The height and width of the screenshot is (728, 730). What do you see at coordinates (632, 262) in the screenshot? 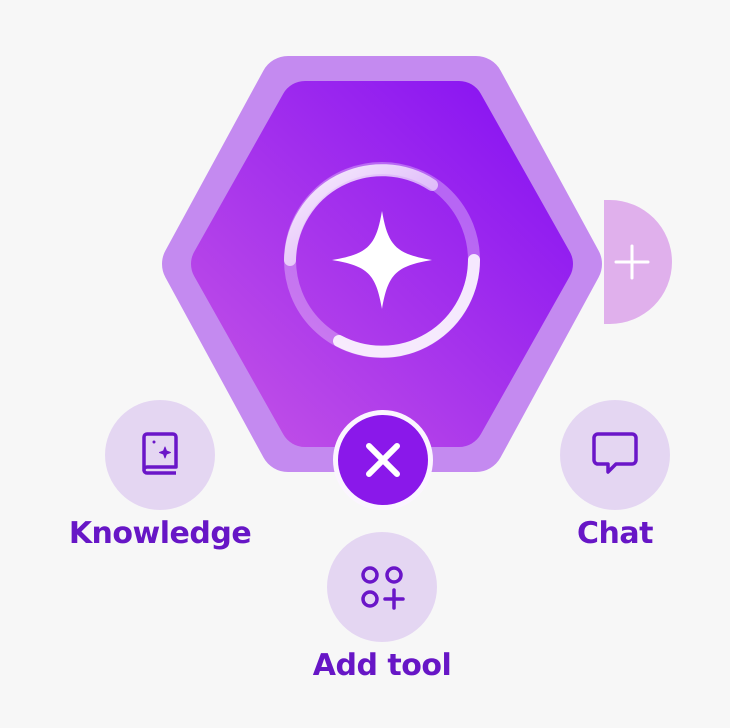
I see `plus-icon` at bounding box center [632, 262].